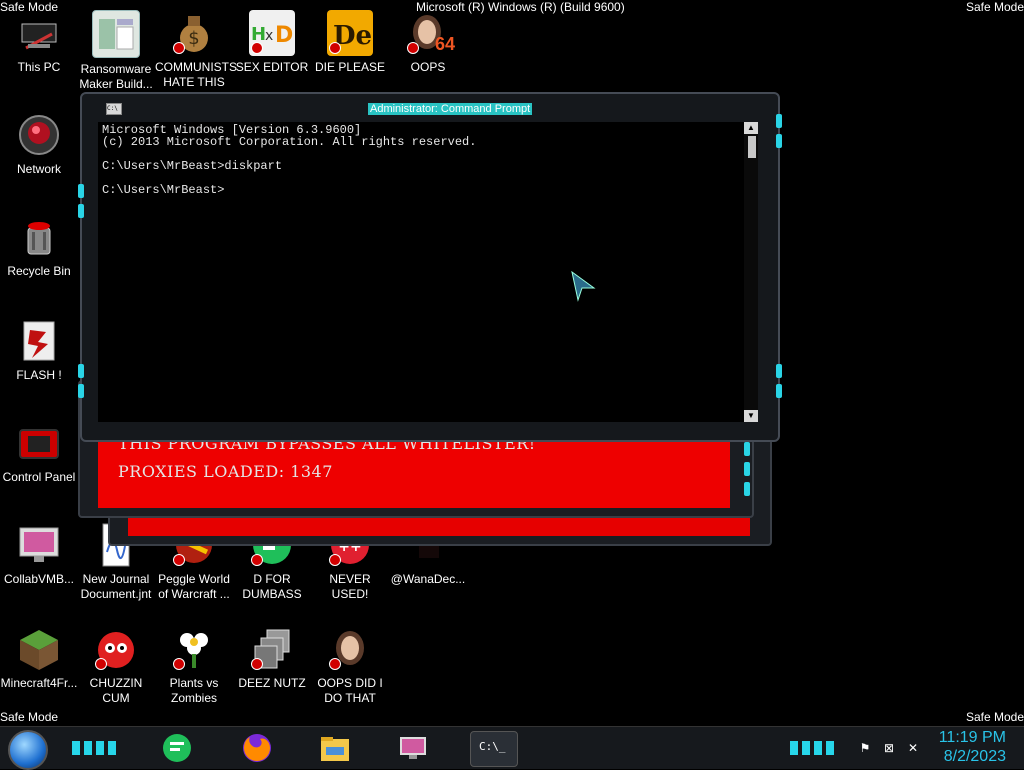 The image size is (1024, 770). Describe the element at coordinates (972, 747) in the screenshot. I see `system-clock: 11:19 PM 8/2/2023` at that location.